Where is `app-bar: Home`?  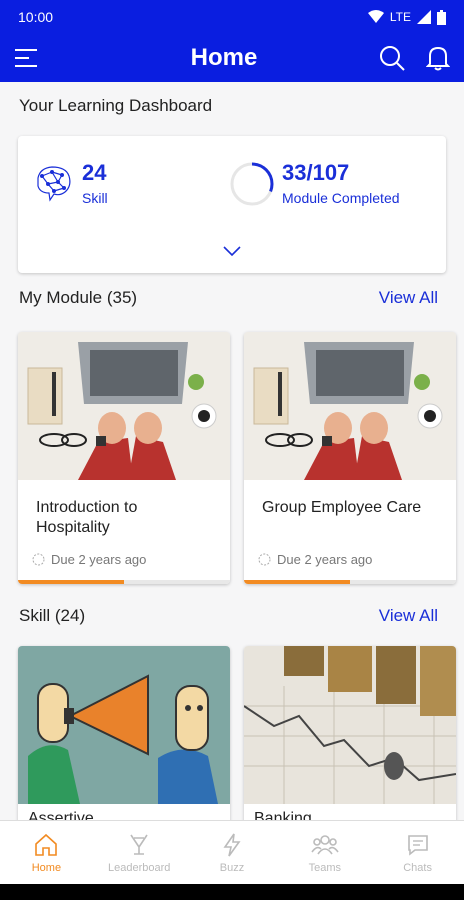 app-bar: Home is located at coordinates (232, 58).